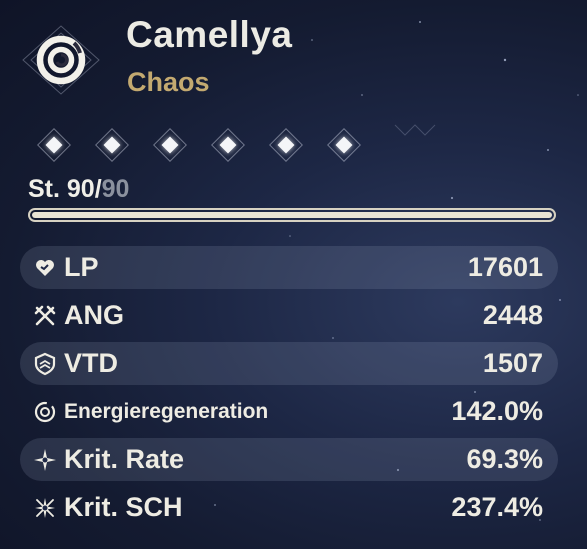 The image size is (587, 549). Describe the element at coordinates (124, 459) in the screenshot. I see `stat-label: Krit. Rate` at that location.